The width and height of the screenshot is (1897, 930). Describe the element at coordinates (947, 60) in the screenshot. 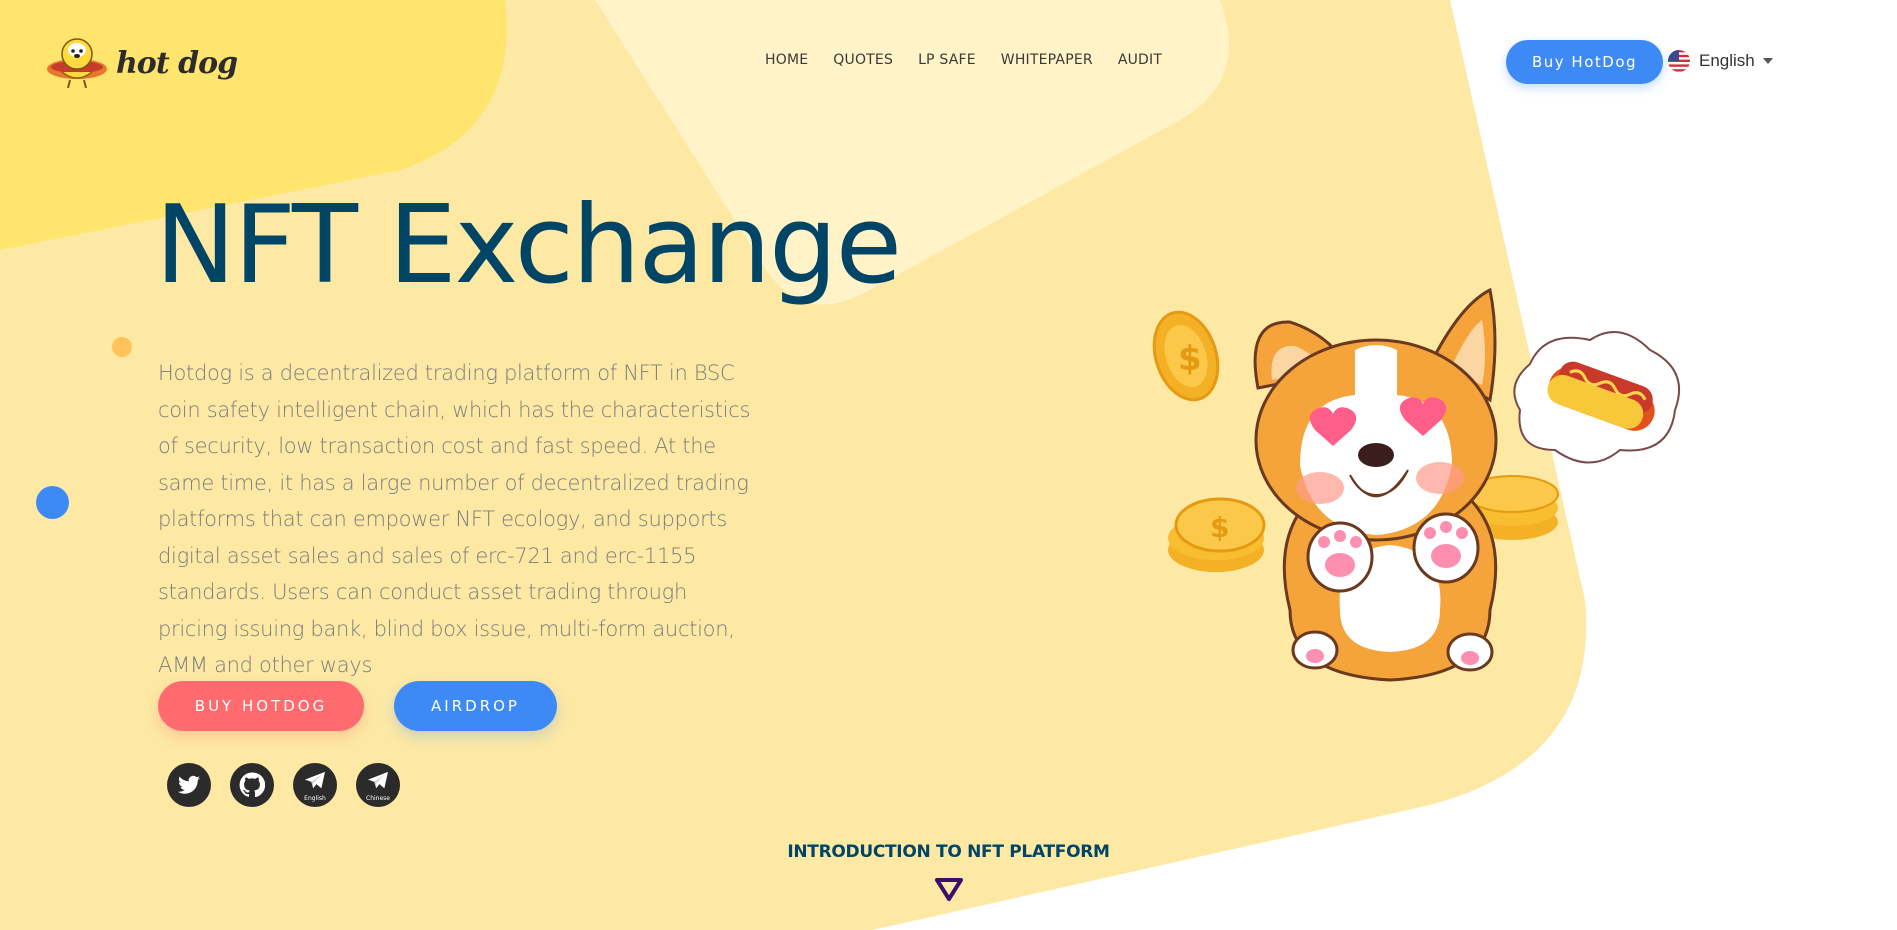

I see `nav-item-lp-safe: LP SAFE` at that location.